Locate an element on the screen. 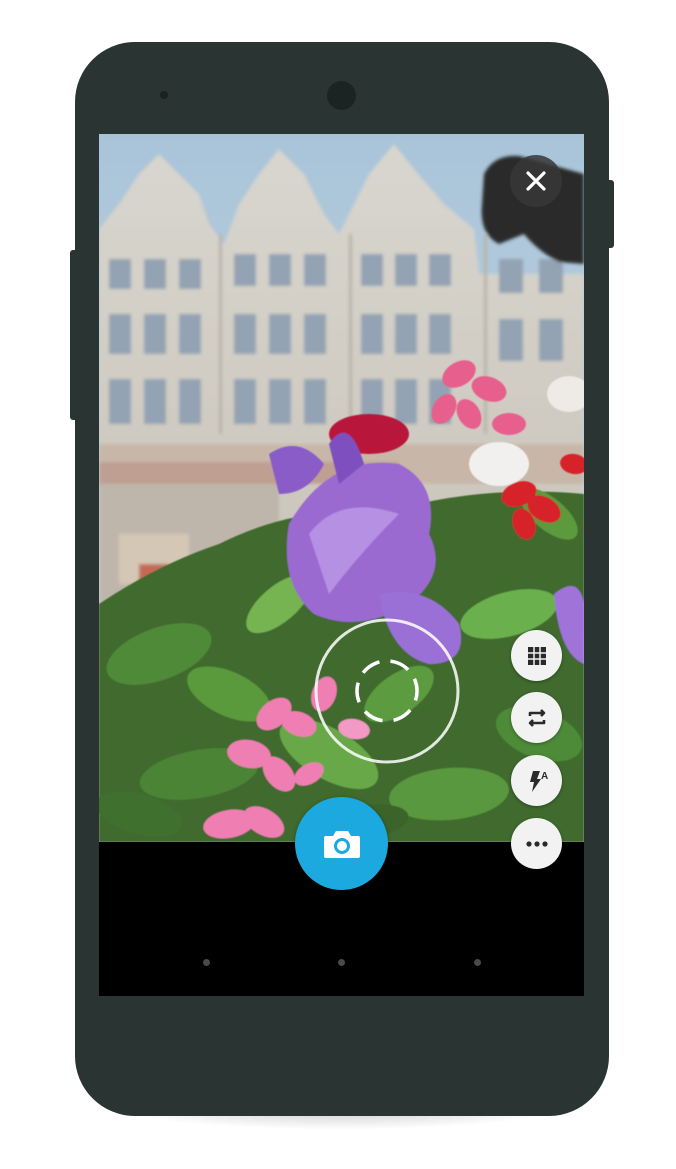 The height and width of the screenshot is (1169, 676). more-options-icon is located at coordinates (536, 843).